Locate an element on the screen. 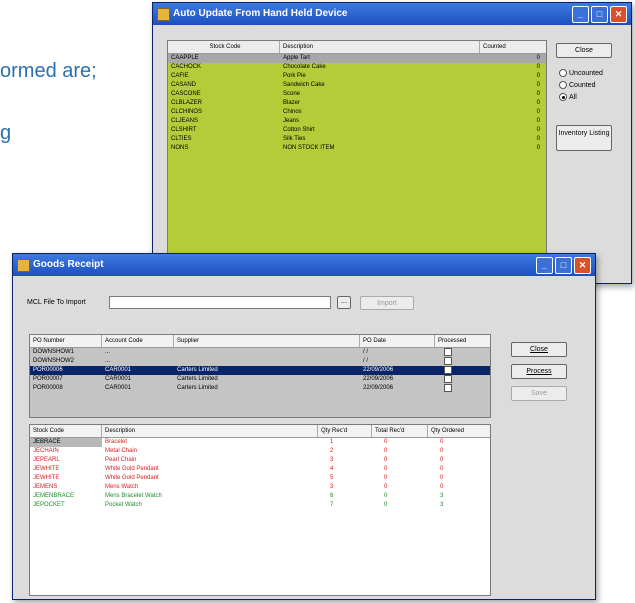 This screenshot has height=603, width=635. table-cell: Silk Ties is located at coordinates (294, 139).